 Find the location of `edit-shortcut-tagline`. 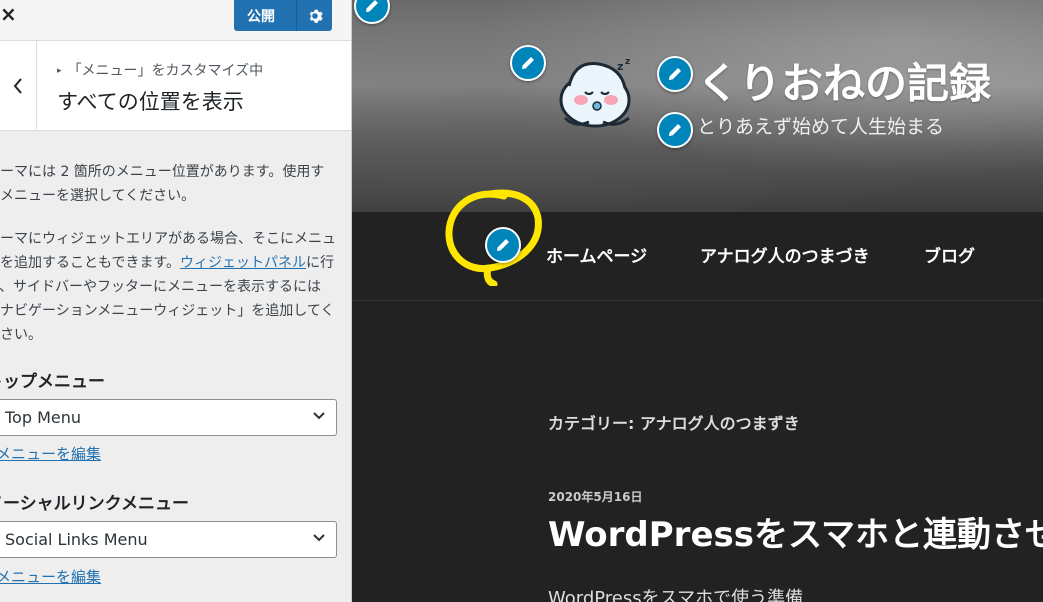

edit-shortcut-tagline is located at coordinates (675, 130).